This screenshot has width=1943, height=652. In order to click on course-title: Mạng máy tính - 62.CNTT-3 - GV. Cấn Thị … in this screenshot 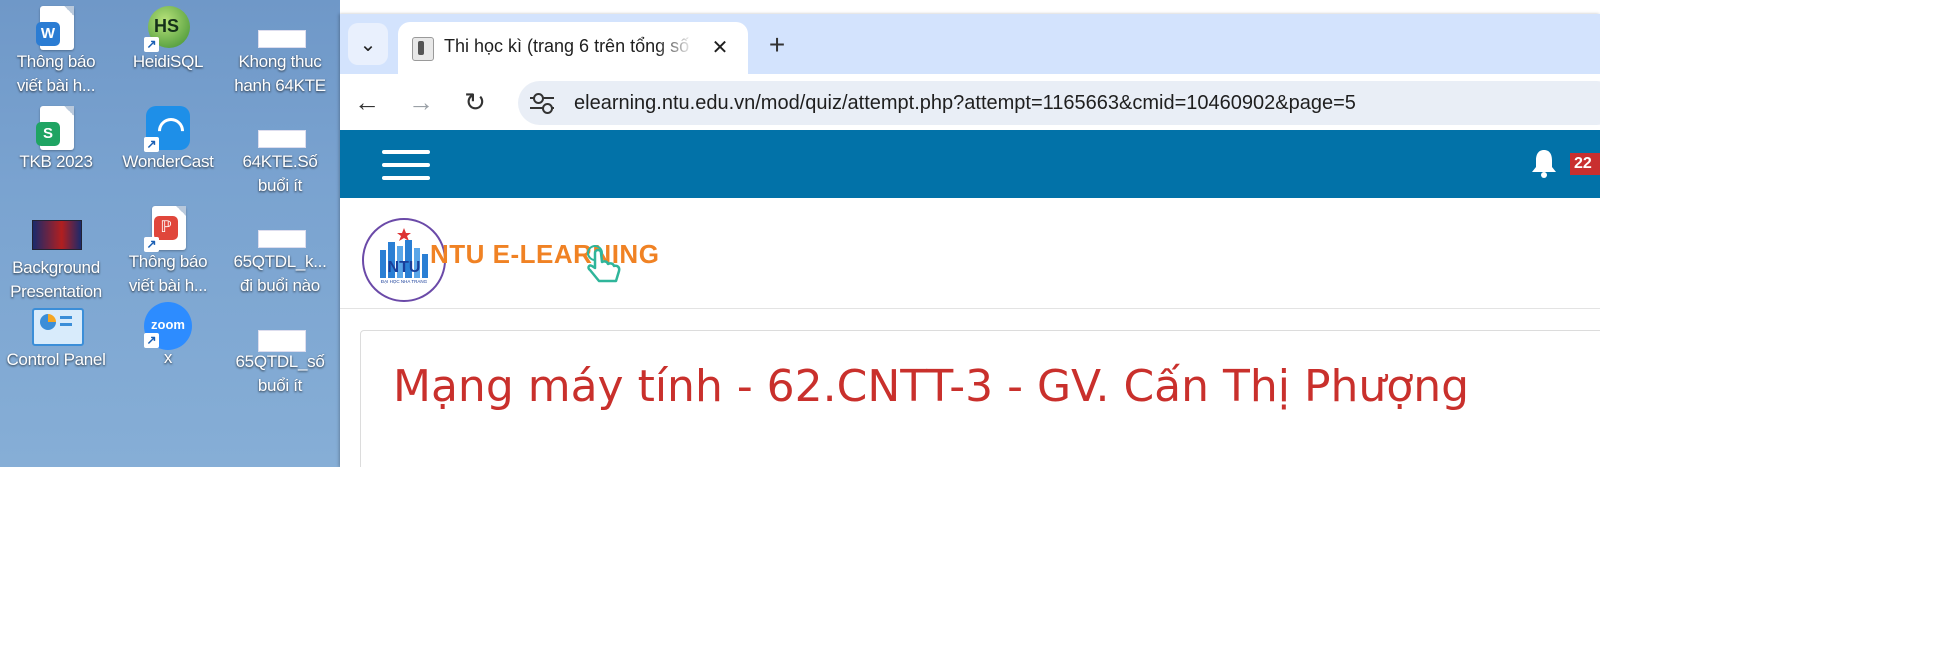, I will do `click(931, 386)`.